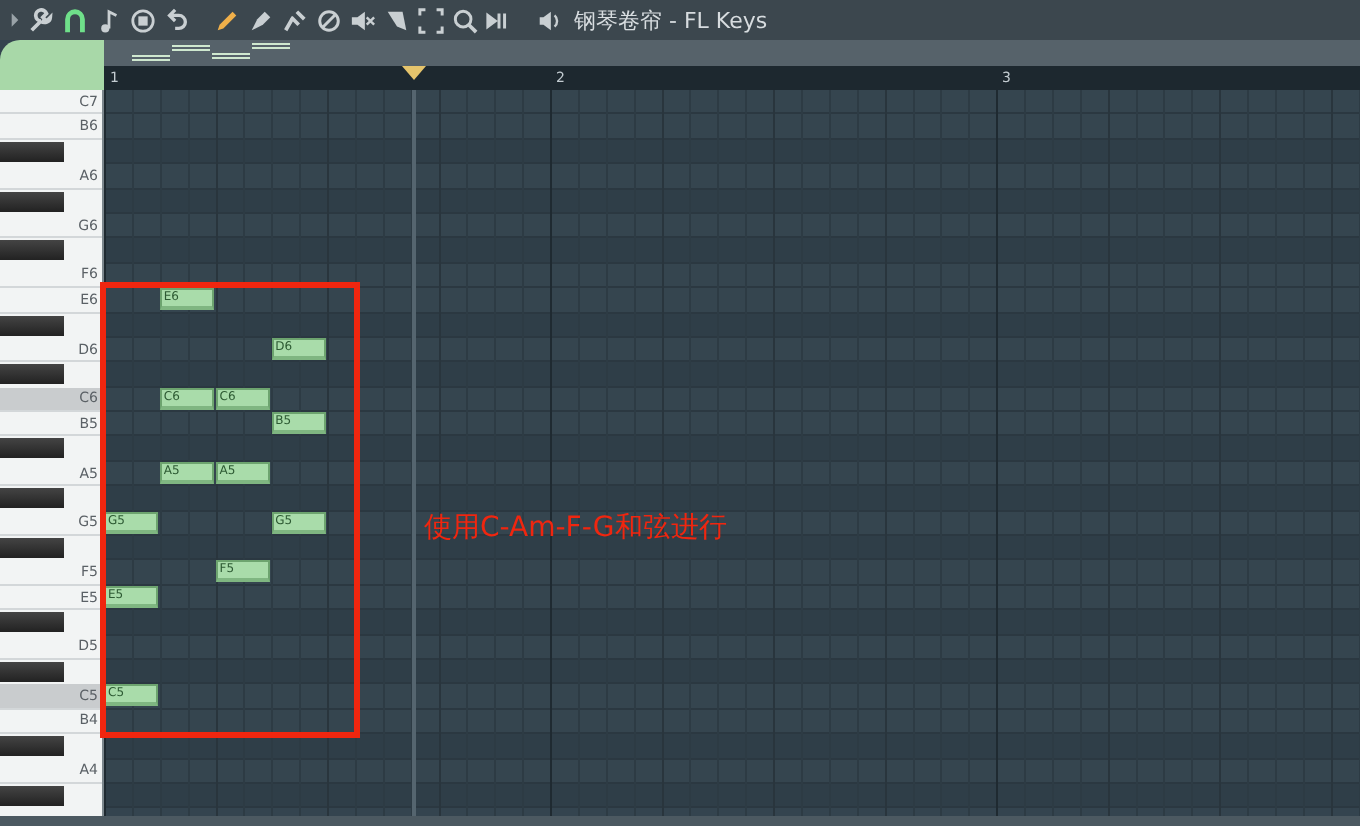 The image size is (1360, 826). What do you see at coordinates (575, 528) in the screenshot?
I see `annotation-text: 使用C-Am-F-G和弦进行` at bounding box center [575, 528].